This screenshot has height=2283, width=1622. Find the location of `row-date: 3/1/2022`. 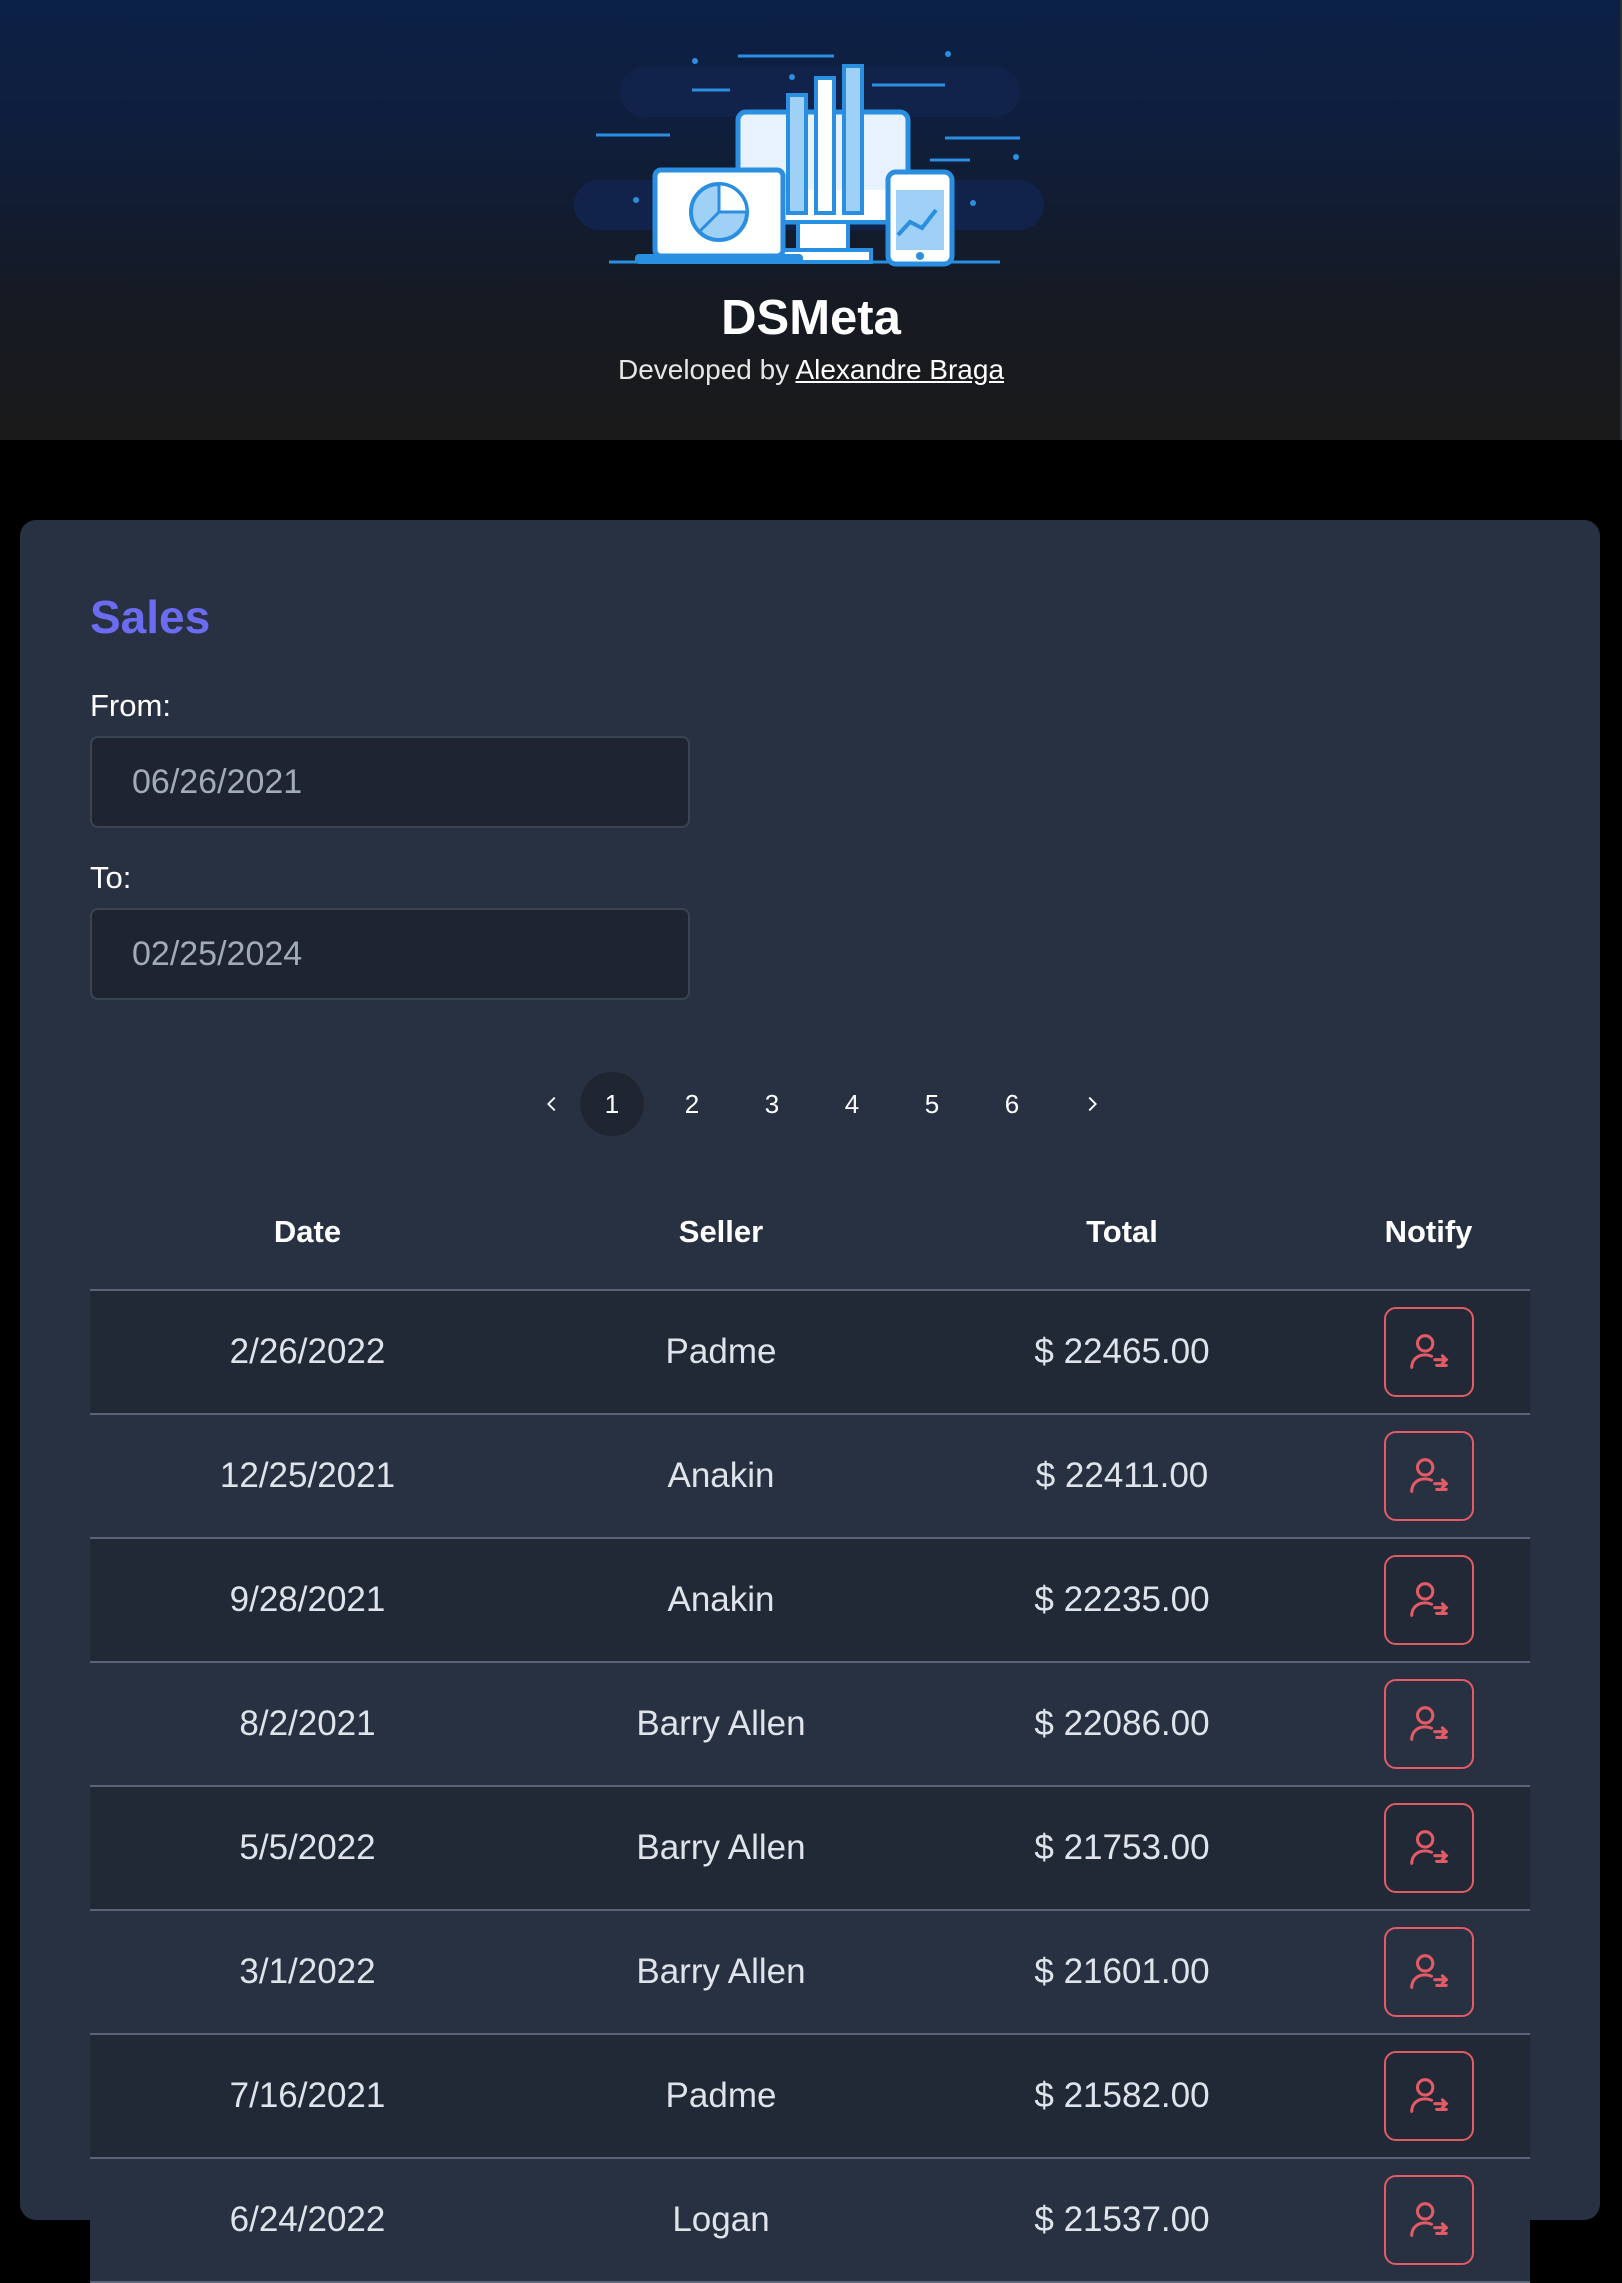

row-date: 3/1/2022 is located at coordinates (307, 1972).